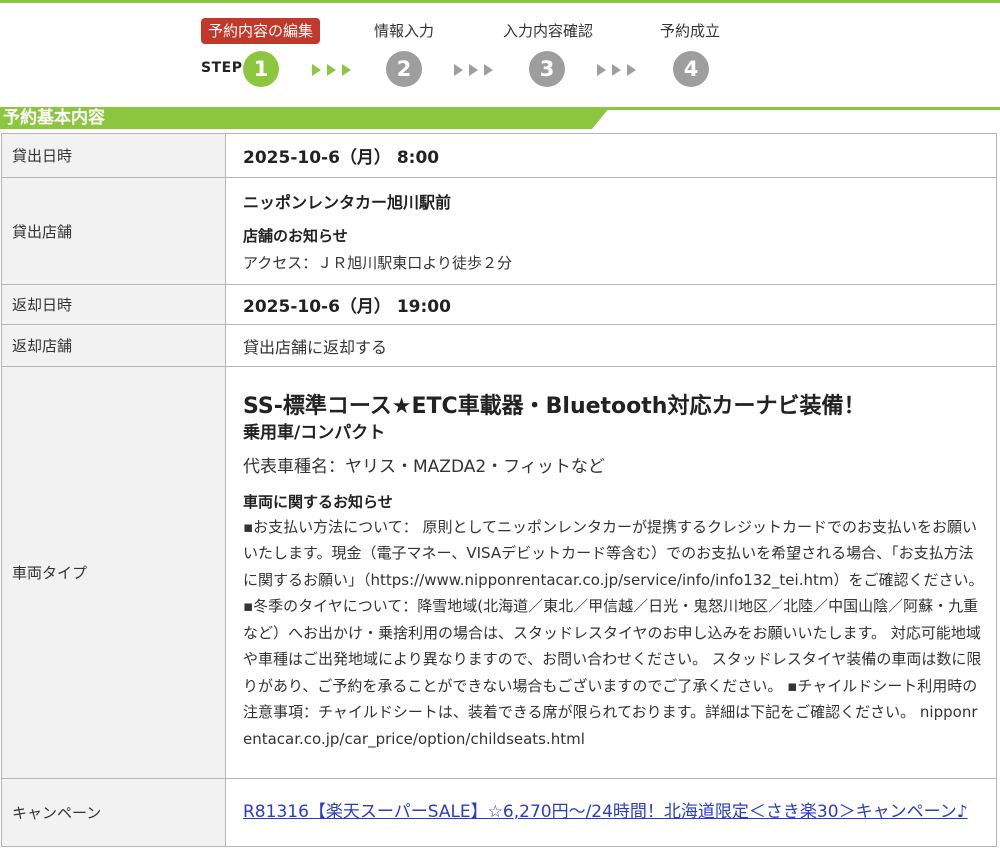  I want to click on pickup-store-cell: ニッポンレンタカー旭川駅前 店舗のお知らせ アクセス：ＪＲ旭川駅東口より徒歩２分, so click(611, 231).